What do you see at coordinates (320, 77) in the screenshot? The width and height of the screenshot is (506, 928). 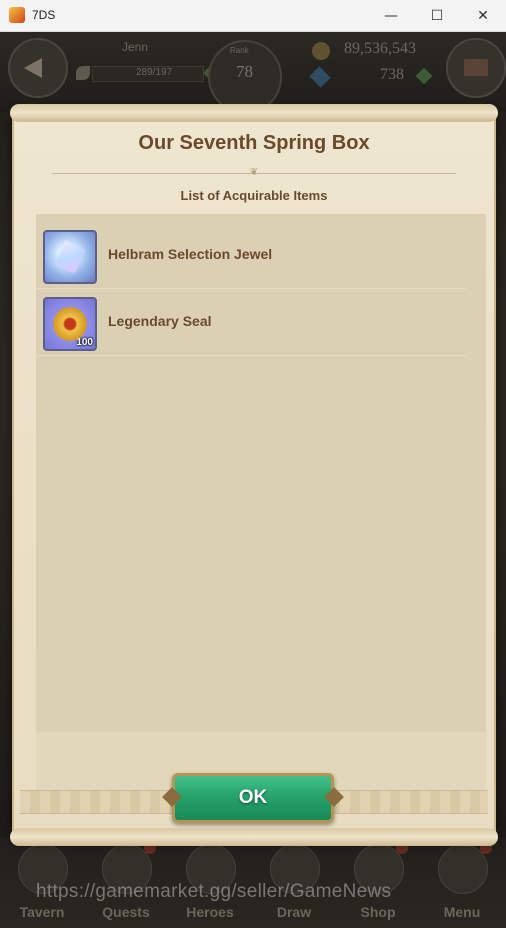 I see `gem-icon` at bounding box center [320, 77].